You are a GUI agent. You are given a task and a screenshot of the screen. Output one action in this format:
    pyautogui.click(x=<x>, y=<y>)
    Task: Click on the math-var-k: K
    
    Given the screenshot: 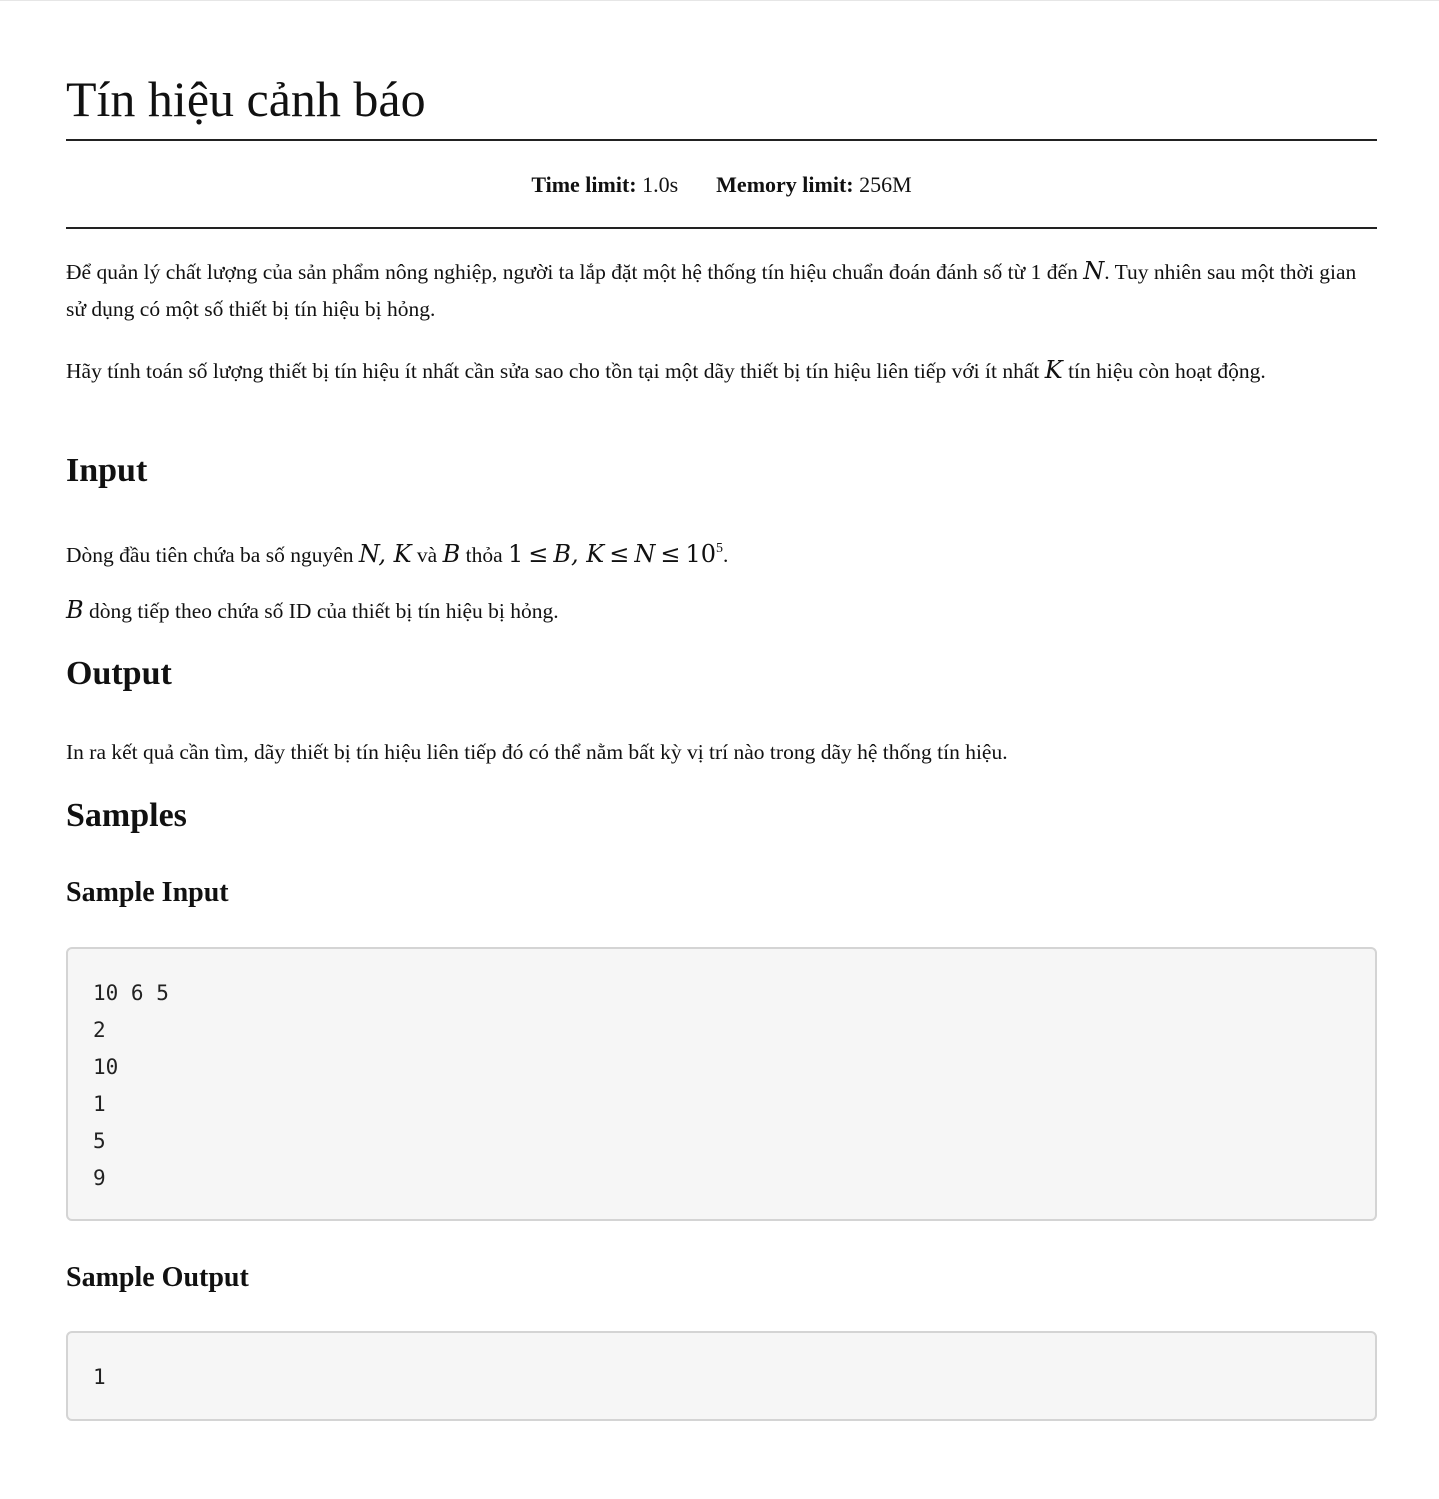 What is the action you would take?
    pyautogui.click(x=1053, y=370)
    